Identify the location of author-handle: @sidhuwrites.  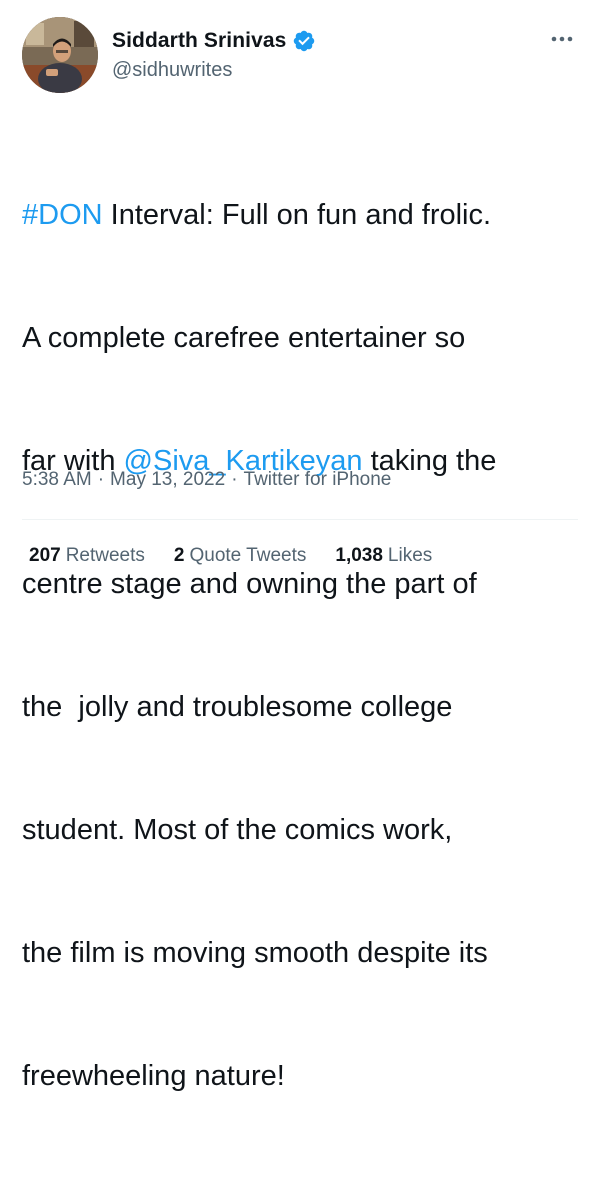
(172, 70).